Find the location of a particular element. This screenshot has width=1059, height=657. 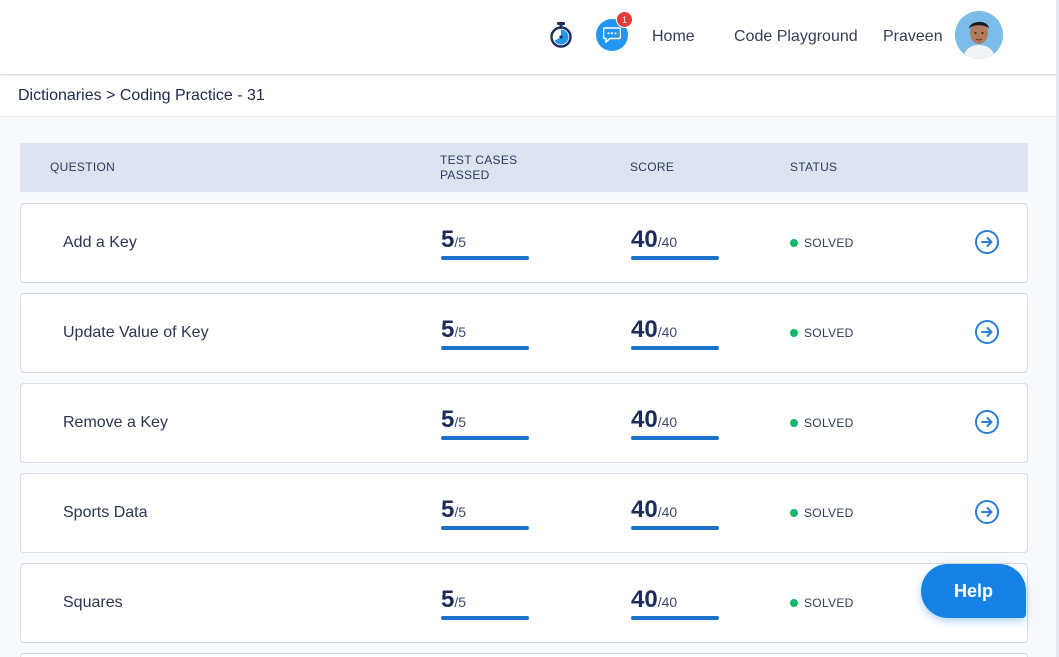

nav-code-playground-link: Code Playground is located at coordinates (796, 37).